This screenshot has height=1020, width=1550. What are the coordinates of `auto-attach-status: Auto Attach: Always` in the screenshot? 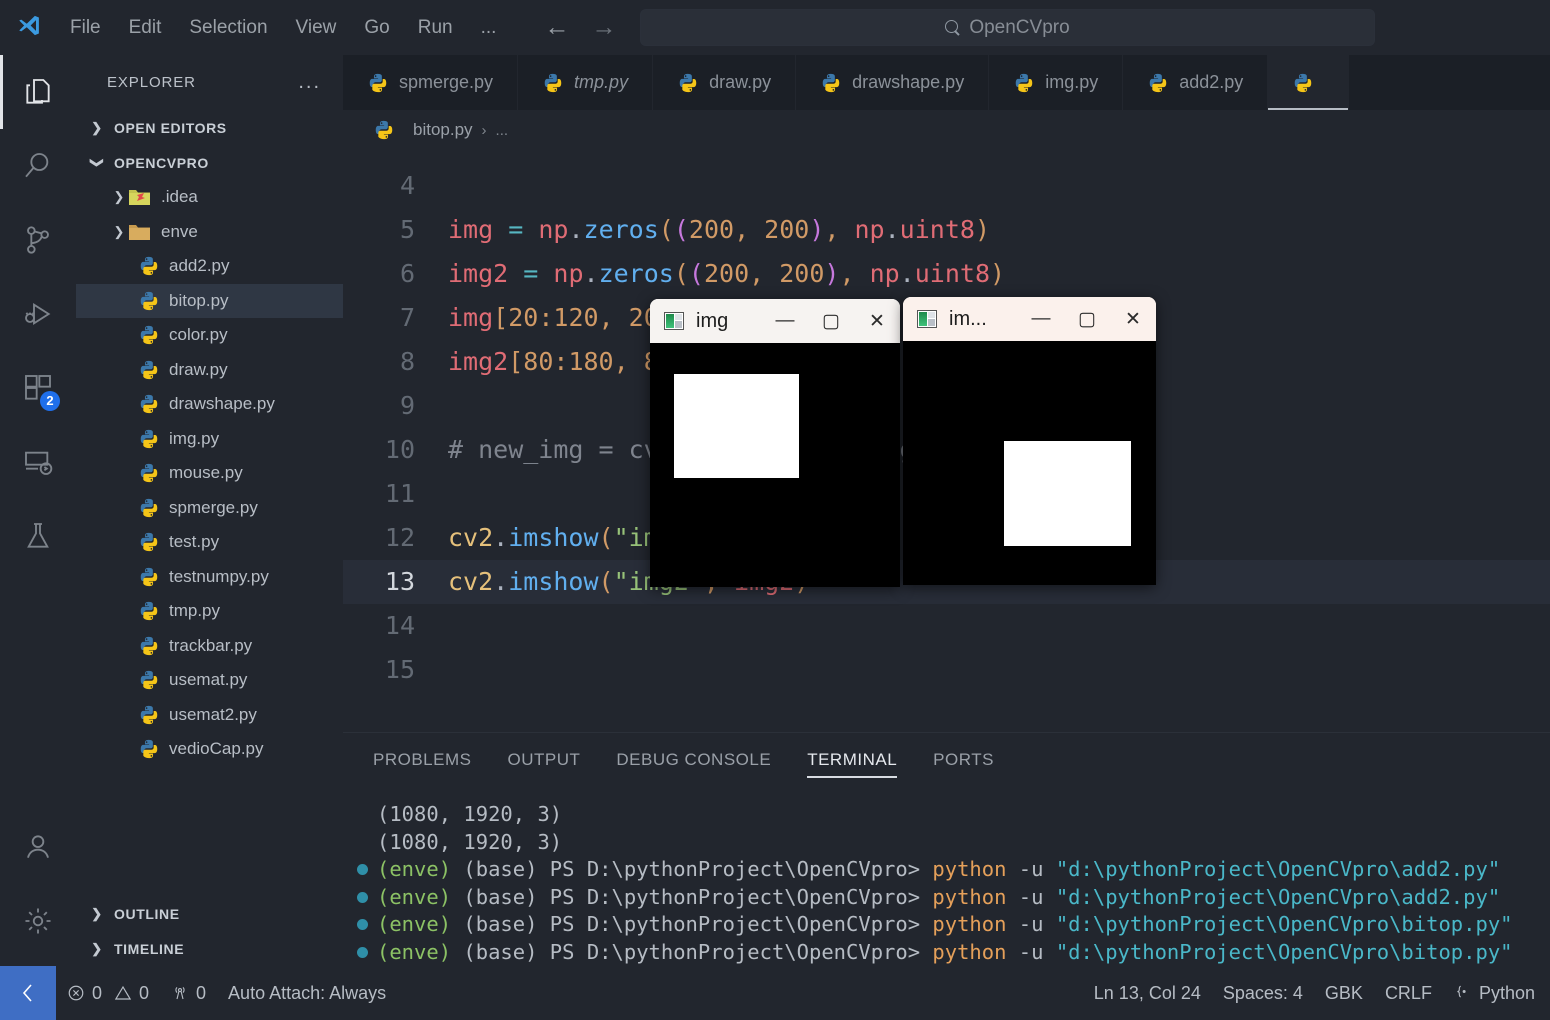 It's located at (307, 993).